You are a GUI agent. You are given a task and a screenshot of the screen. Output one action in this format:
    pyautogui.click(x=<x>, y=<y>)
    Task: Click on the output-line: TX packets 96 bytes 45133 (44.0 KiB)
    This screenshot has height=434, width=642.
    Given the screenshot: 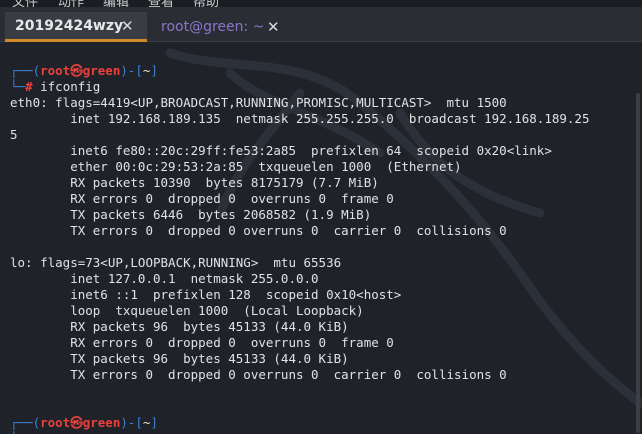 What is the action you would take?
    pyautogui.click(x=179, y=358)
    